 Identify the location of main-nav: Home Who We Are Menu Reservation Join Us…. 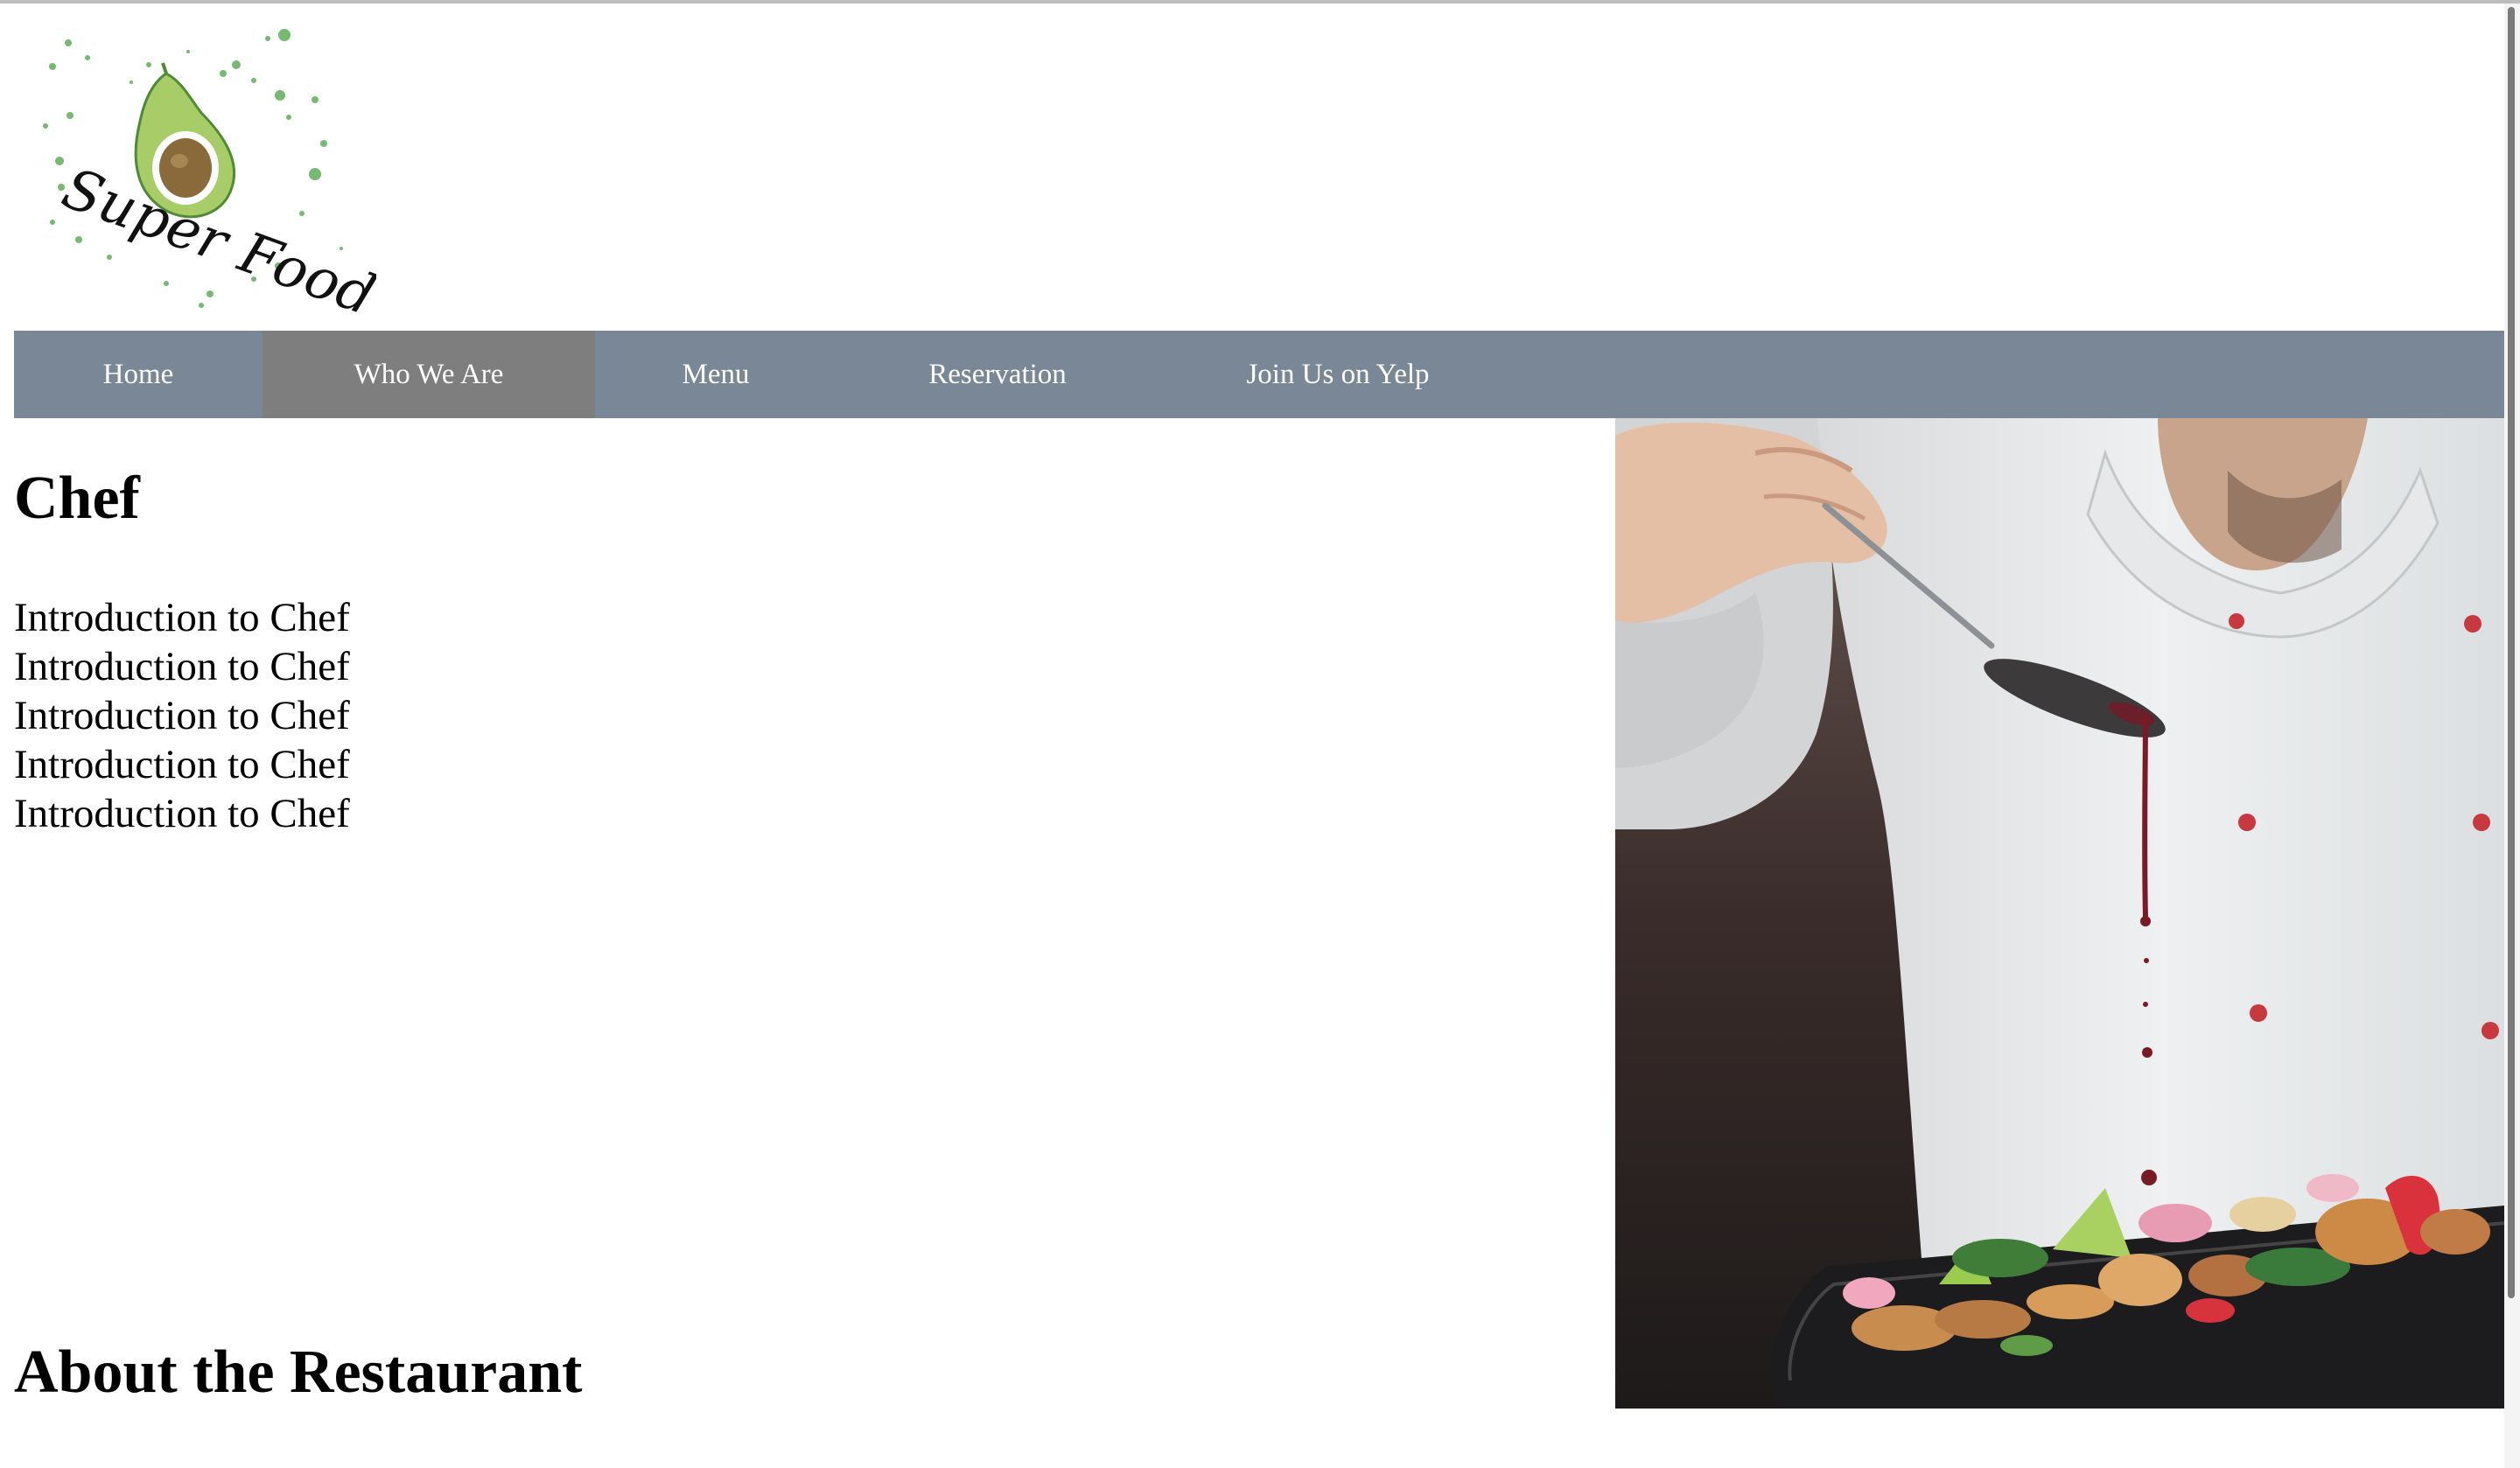
(1259, 374).